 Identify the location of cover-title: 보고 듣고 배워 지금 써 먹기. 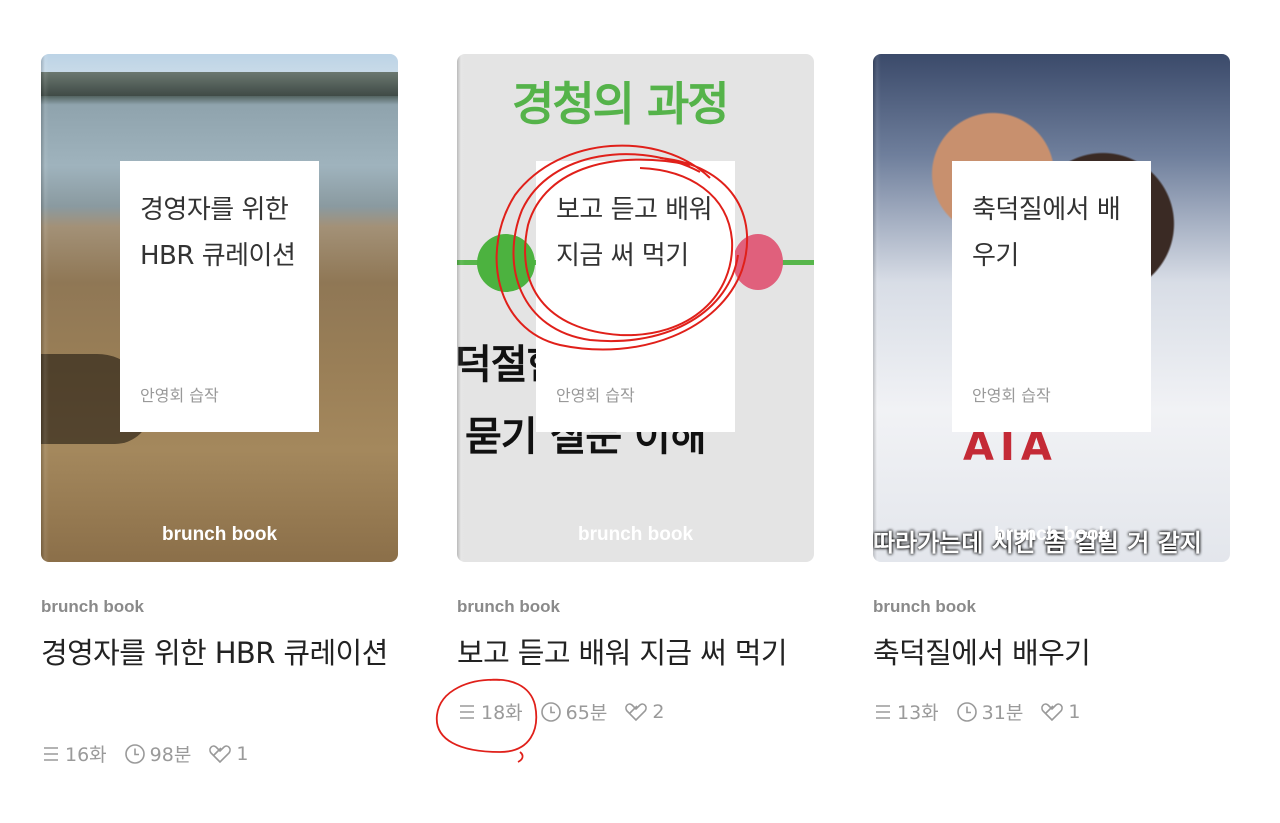
(634, 233).